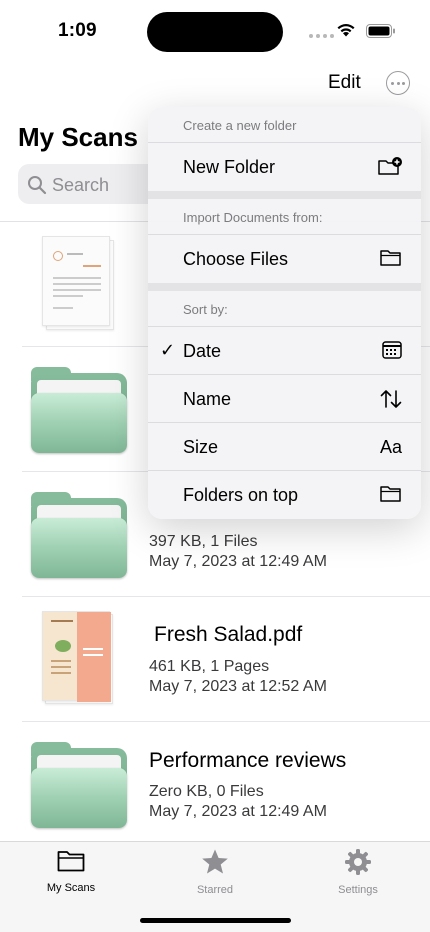 This screenshot has height=932, width=430. I want to click on item-name: Fresh Salad.pdf, so click(228, 634).